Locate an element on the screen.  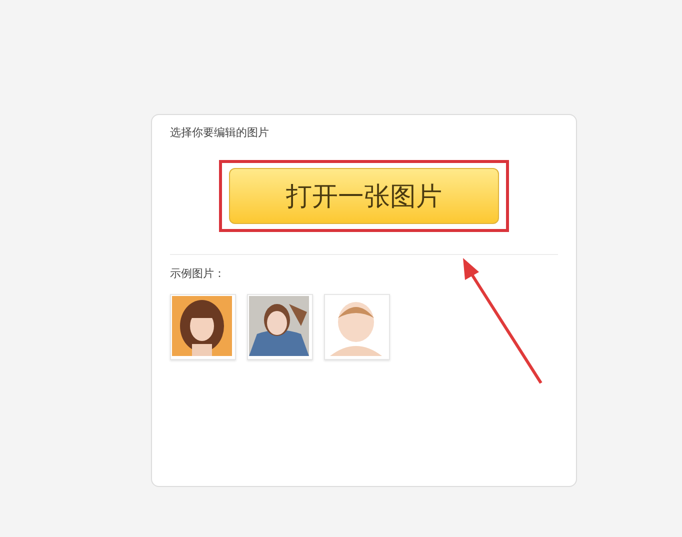
panel-title: 选择你要编辑的图片 is located at coordinates (220, 133).